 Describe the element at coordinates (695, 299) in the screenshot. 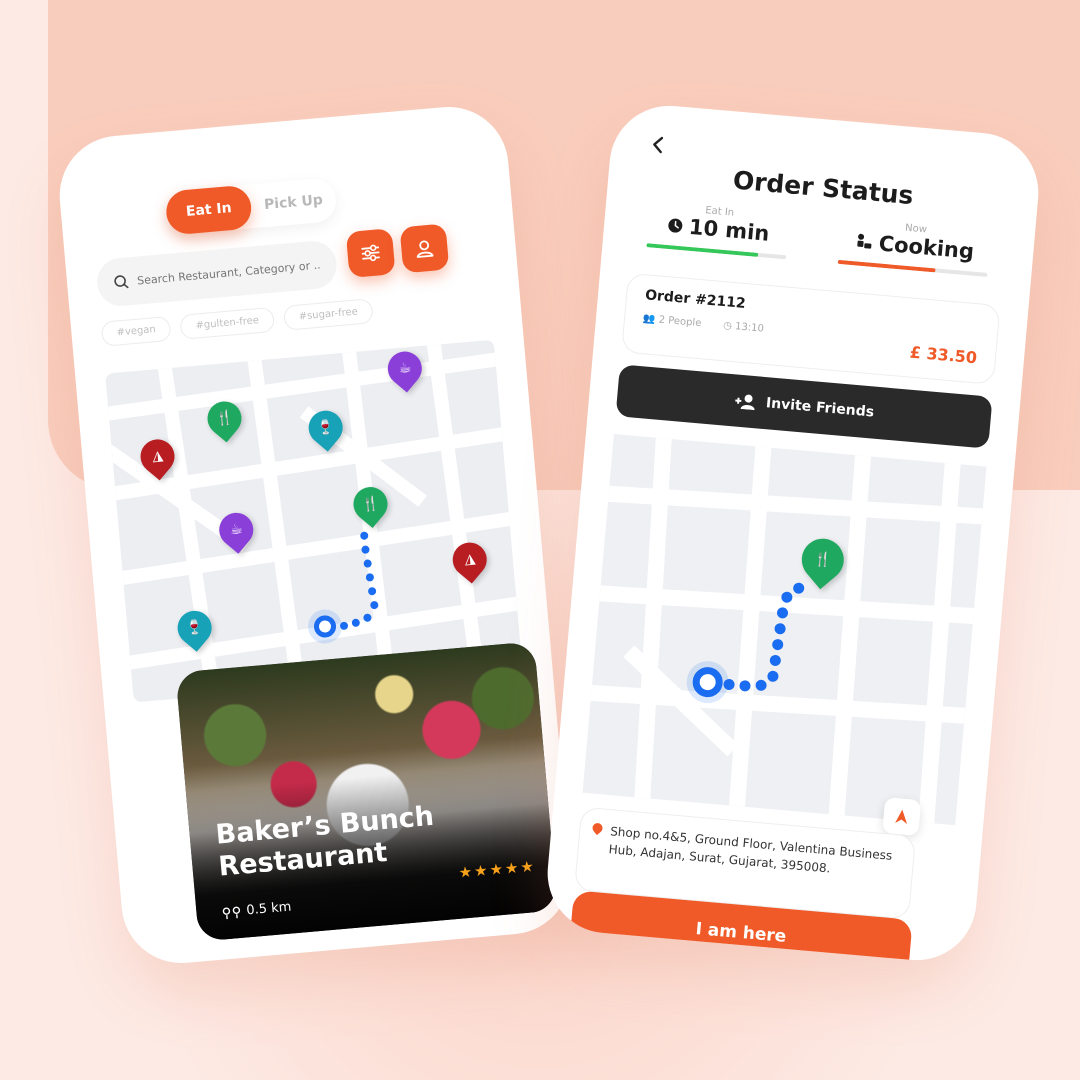

I see `order-number: Order #2112` at that location.